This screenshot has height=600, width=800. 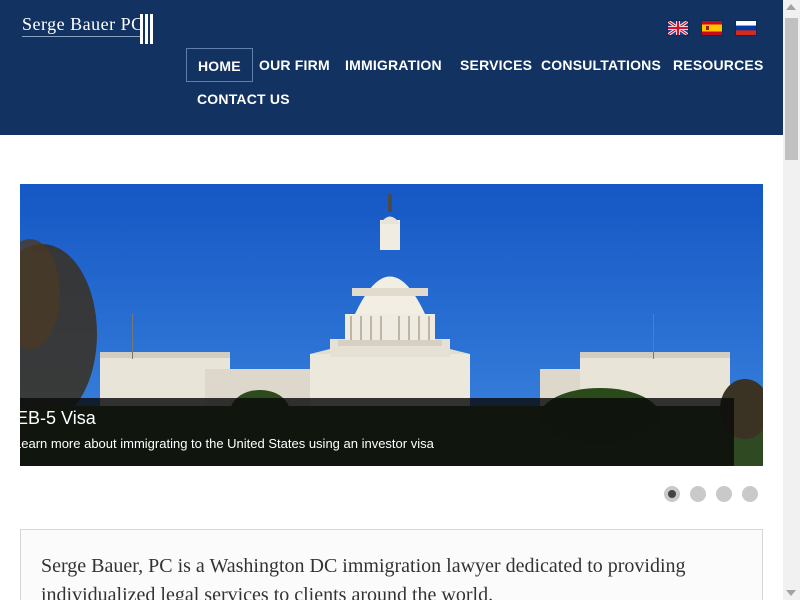 I want to click on nav-contact-us: CONTACT US, so click(x=243, y=99).